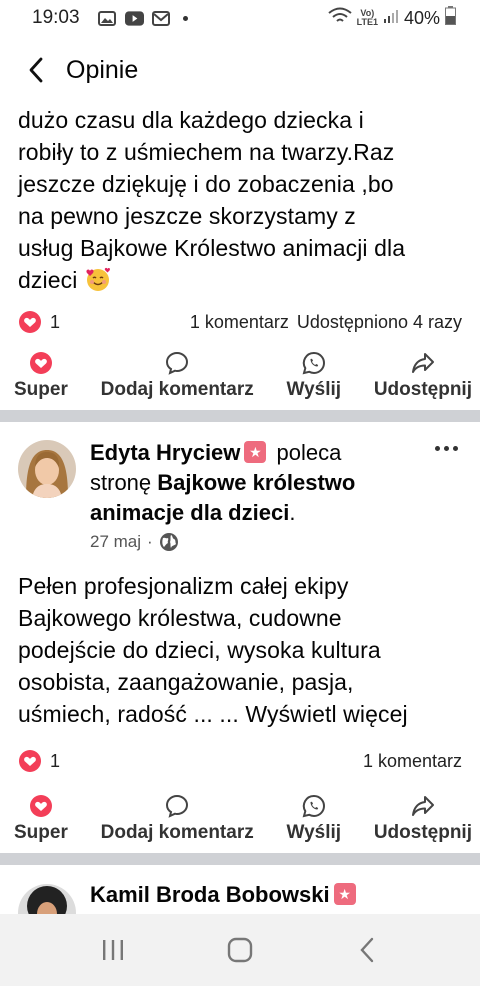 The width and height of the screenshot is (480, 986). Describe the element at coordinates (186, 682) in the screenshot. I see `post-2-line: osobista, zaangażowanie, pasja,` at that location.